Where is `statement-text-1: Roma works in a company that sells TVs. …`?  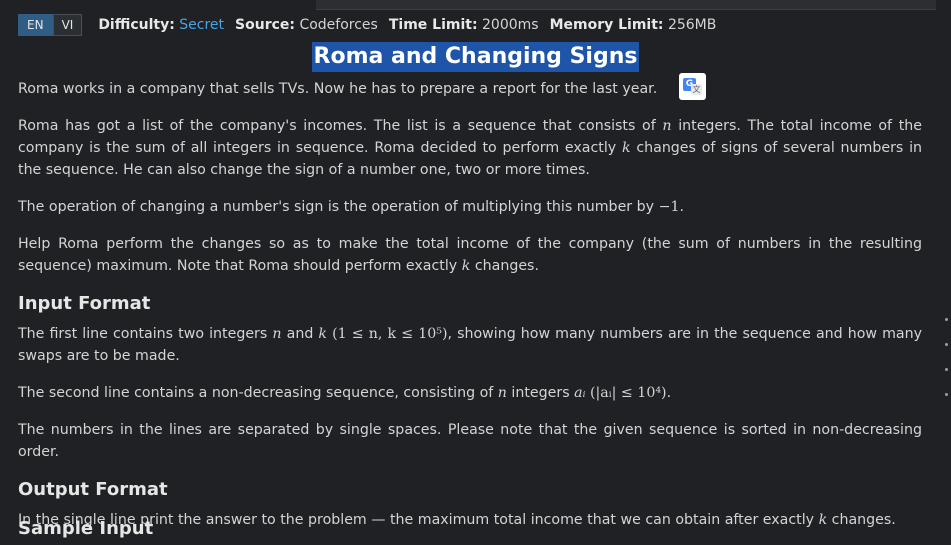 statement-text-1: Roma works in a company that sells TVs. … is located at coordinates (338, 89).